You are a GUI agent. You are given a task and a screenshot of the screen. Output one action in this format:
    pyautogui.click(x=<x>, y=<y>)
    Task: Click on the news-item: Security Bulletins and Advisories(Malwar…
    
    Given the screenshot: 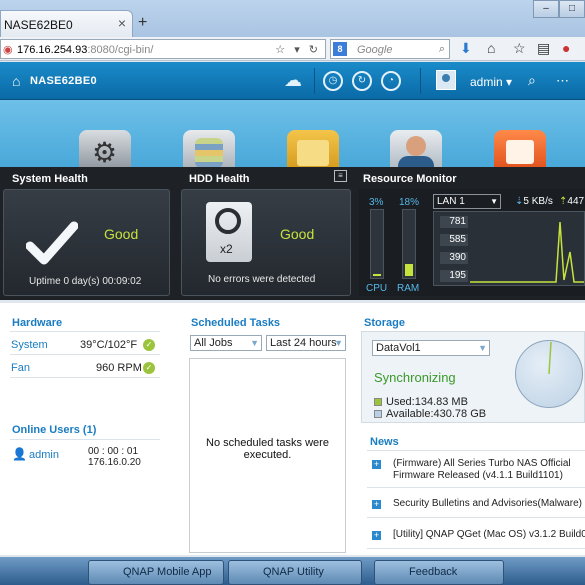 What is the action you would take?
    pyautogui.click(x=489, y=504)
    